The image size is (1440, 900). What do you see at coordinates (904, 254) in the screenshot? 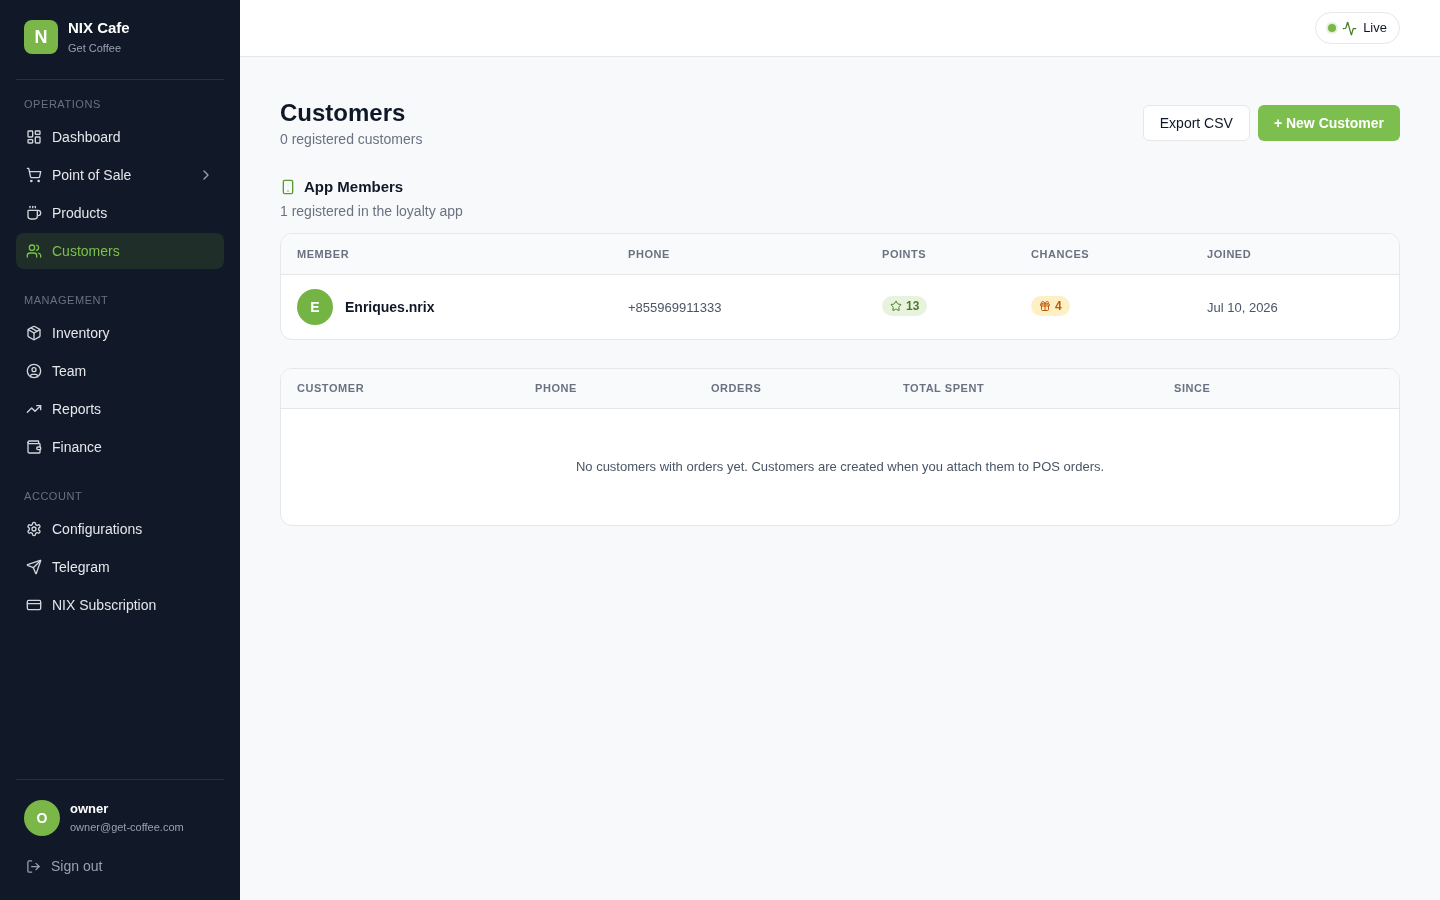
I see `column-header: POINTS` at bounding box center [904, 254].